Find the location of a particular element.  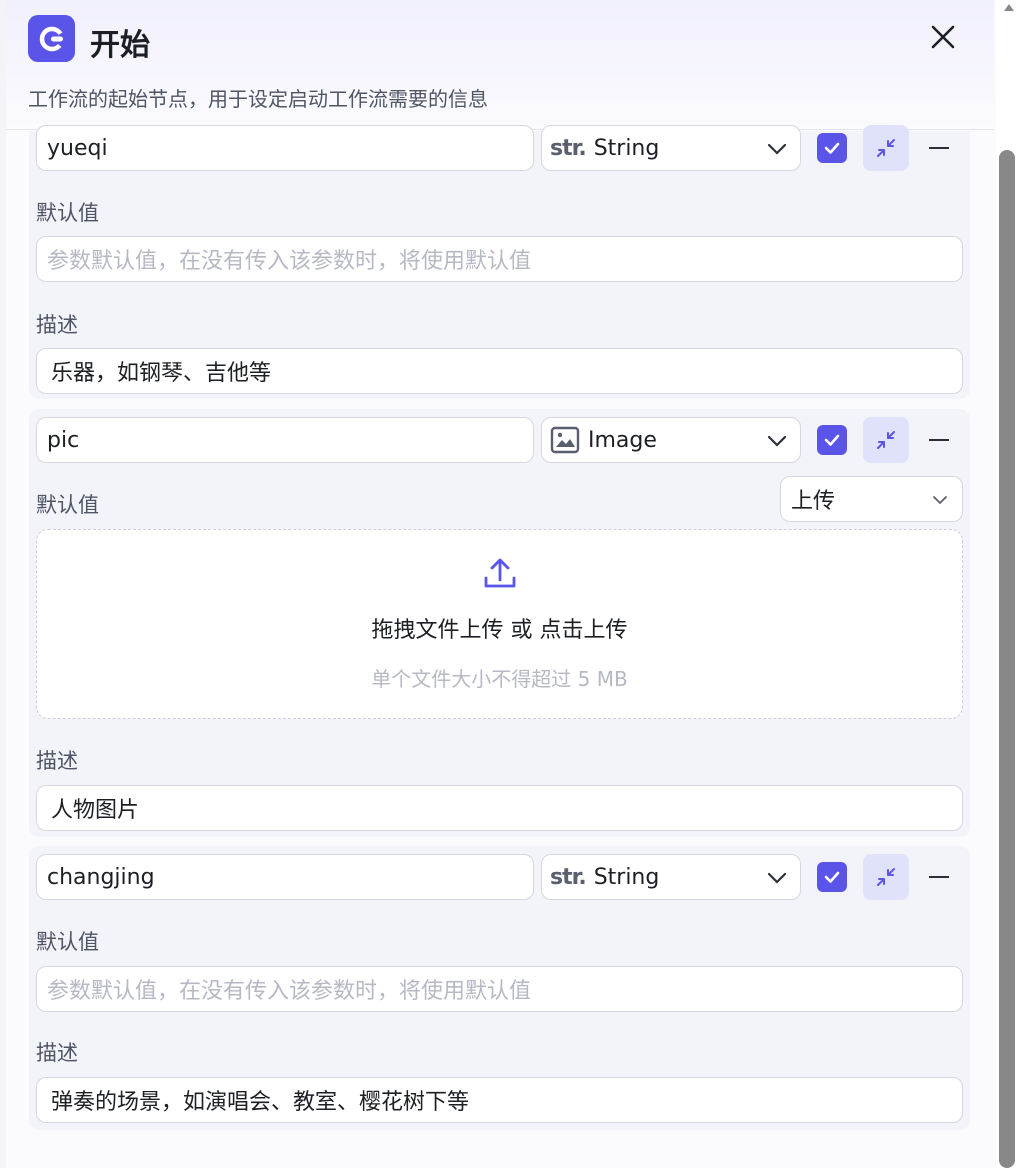

param-name-input: yueqi is located at coordinates (285, 148).